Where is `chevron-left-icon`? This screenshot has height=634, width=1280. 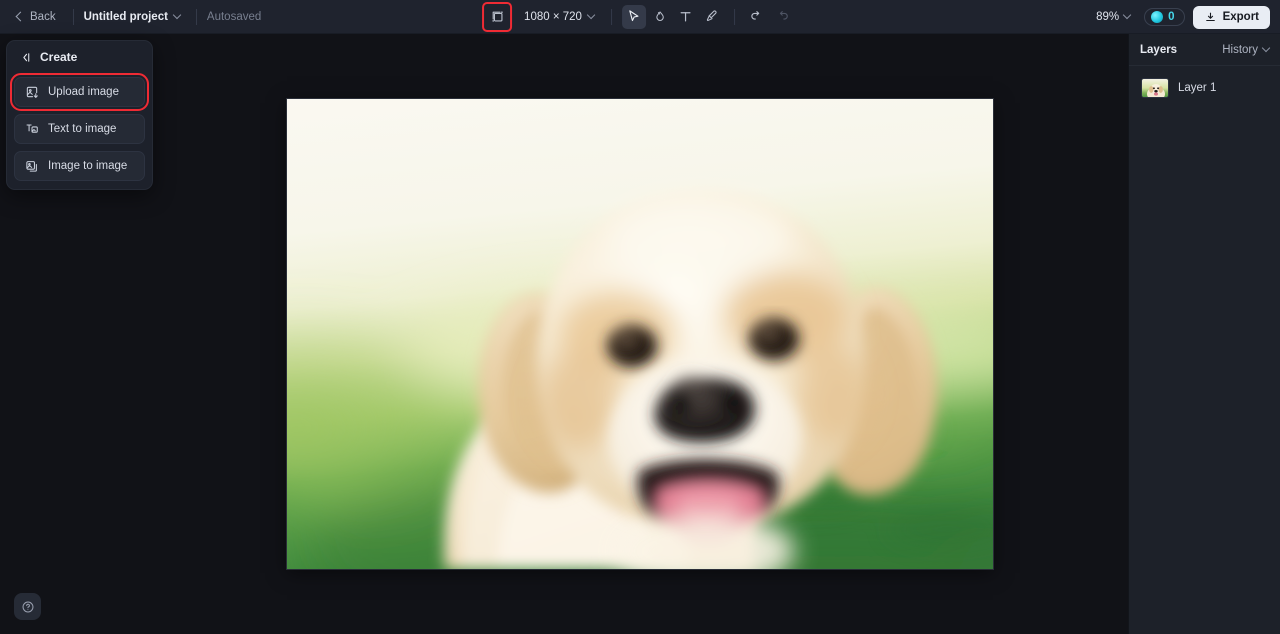
chevron-left-icon is located at coordinates (20, 16).